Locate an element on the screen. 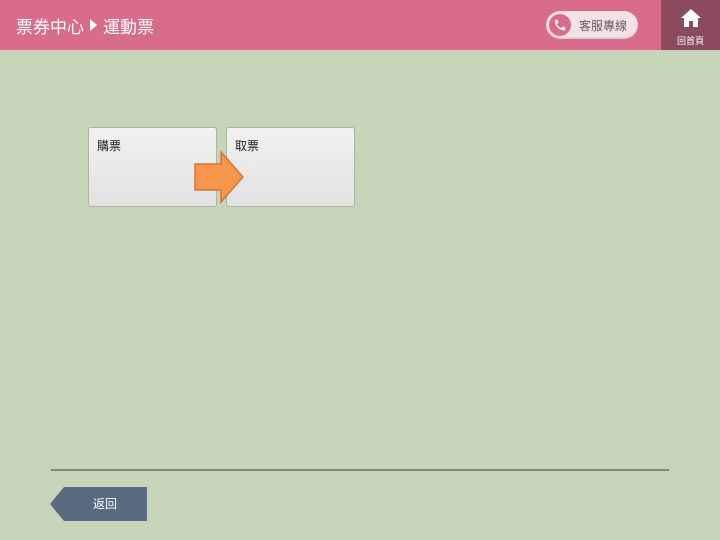  home-label: 回首頁 is located at coordinates (690, 42).